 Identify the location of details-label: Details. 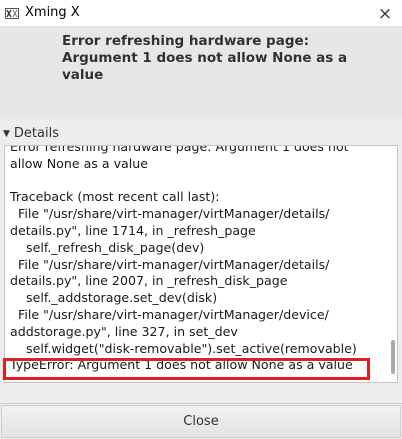
(36, 133).